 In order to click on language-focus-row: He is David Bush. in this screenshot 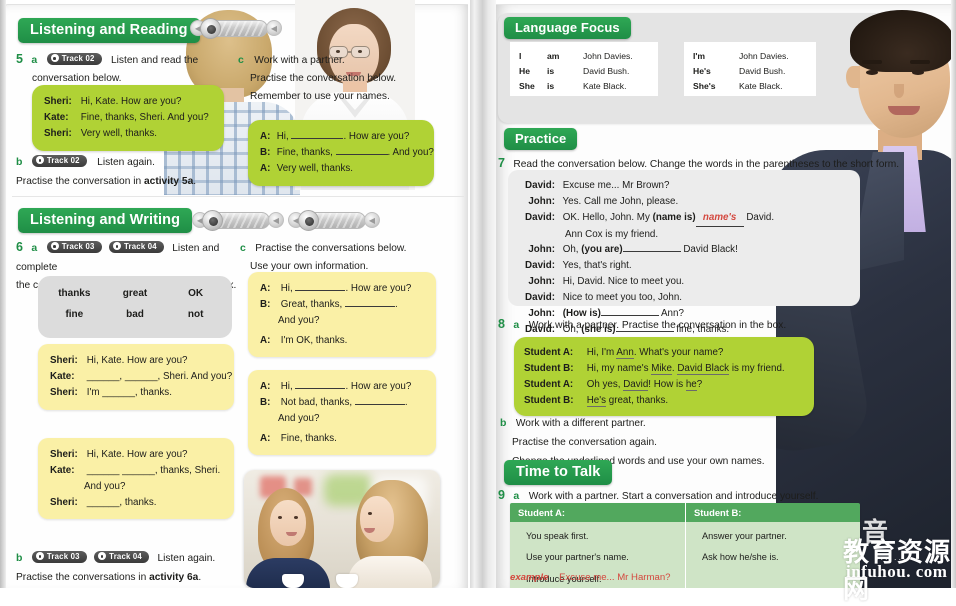, I will do `click(584, 71)`.